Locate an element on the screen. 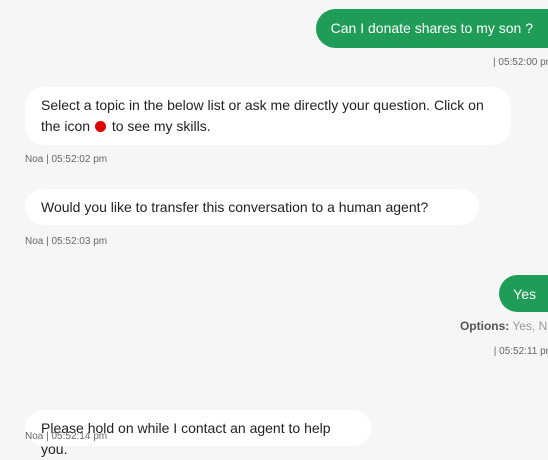 The height and width of the screenshot is (460, 548). options-label: Options: is located at coordinates (484, 326).